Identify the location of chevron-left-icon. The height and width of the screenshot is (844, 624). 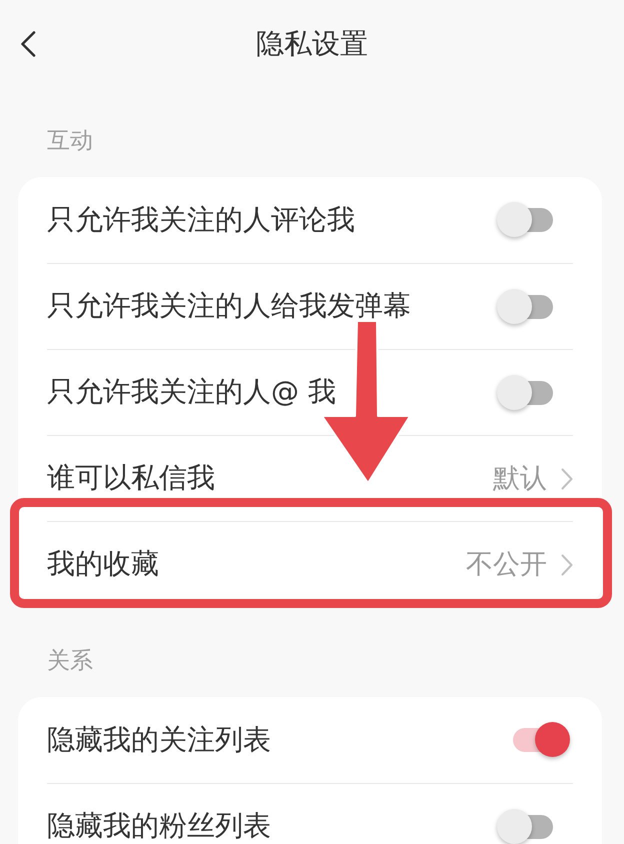
(28, 43).